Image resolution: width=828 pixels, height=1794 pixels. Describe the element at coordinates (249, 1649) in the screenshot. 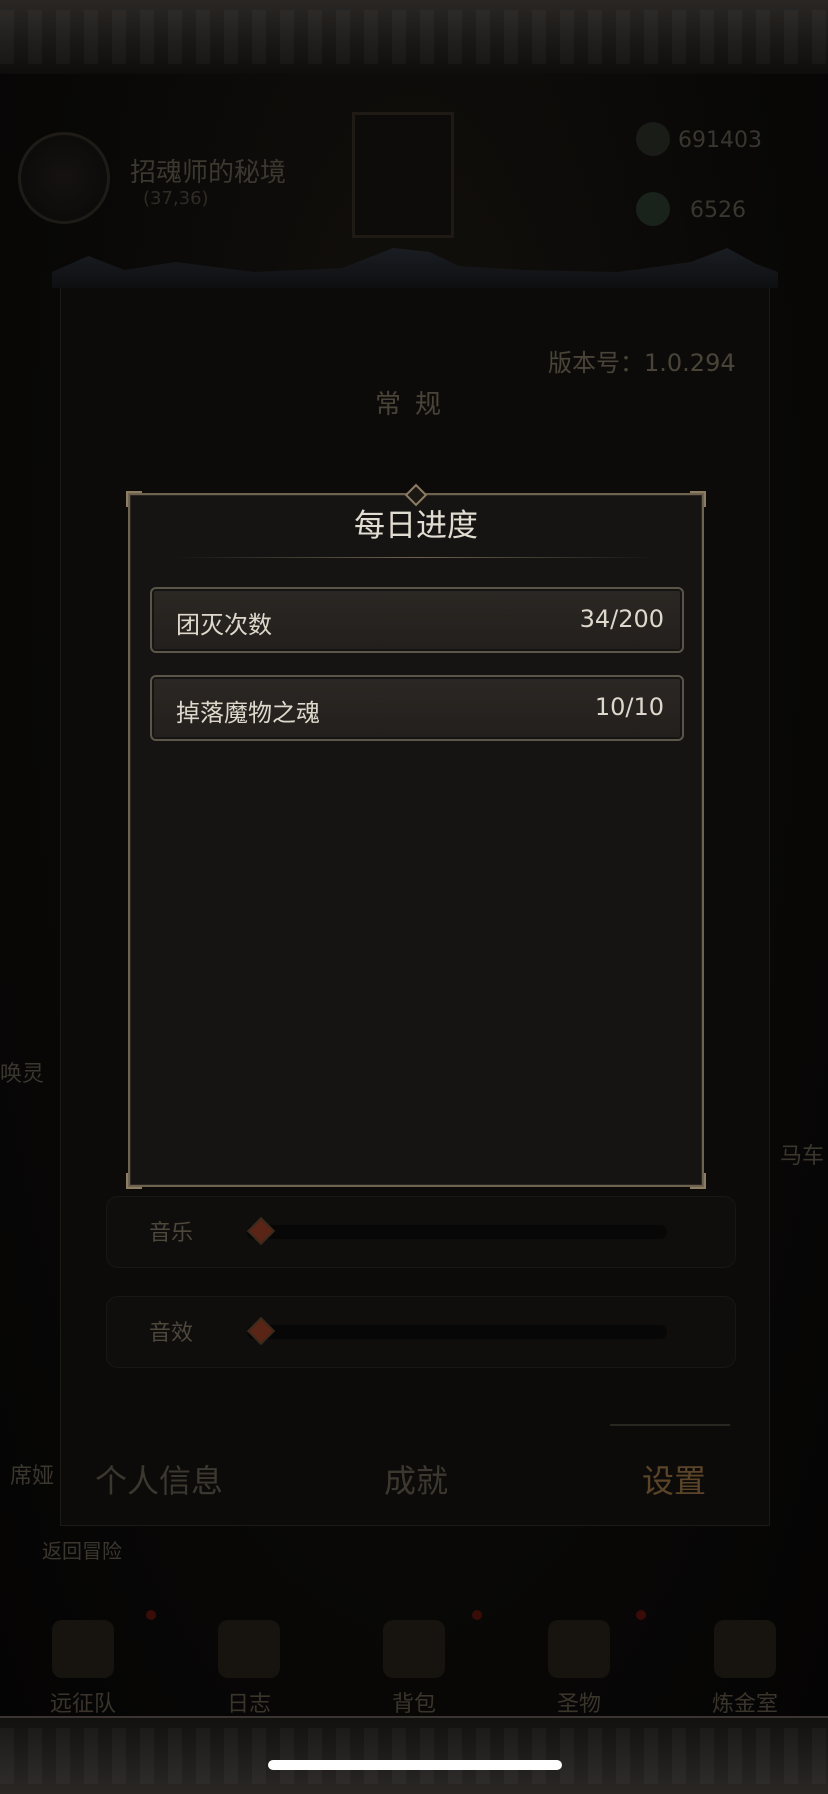

I see `scroll-icon` at that location.